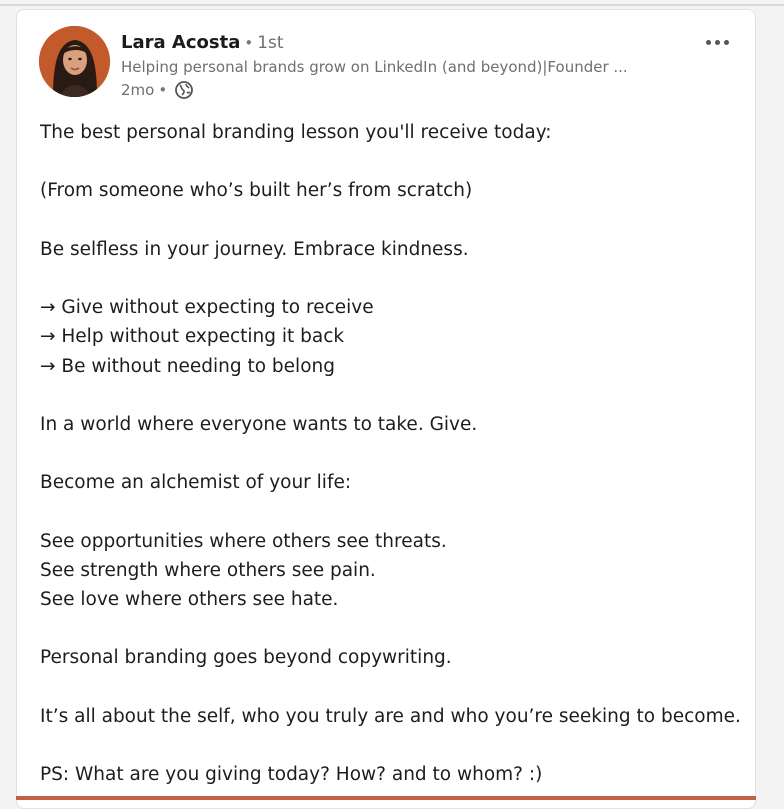  What do you see at coordinates (207, 308) in the screenshot?
I see `post-line: → Give without expecting to receive` at bounding box center [207, 308].